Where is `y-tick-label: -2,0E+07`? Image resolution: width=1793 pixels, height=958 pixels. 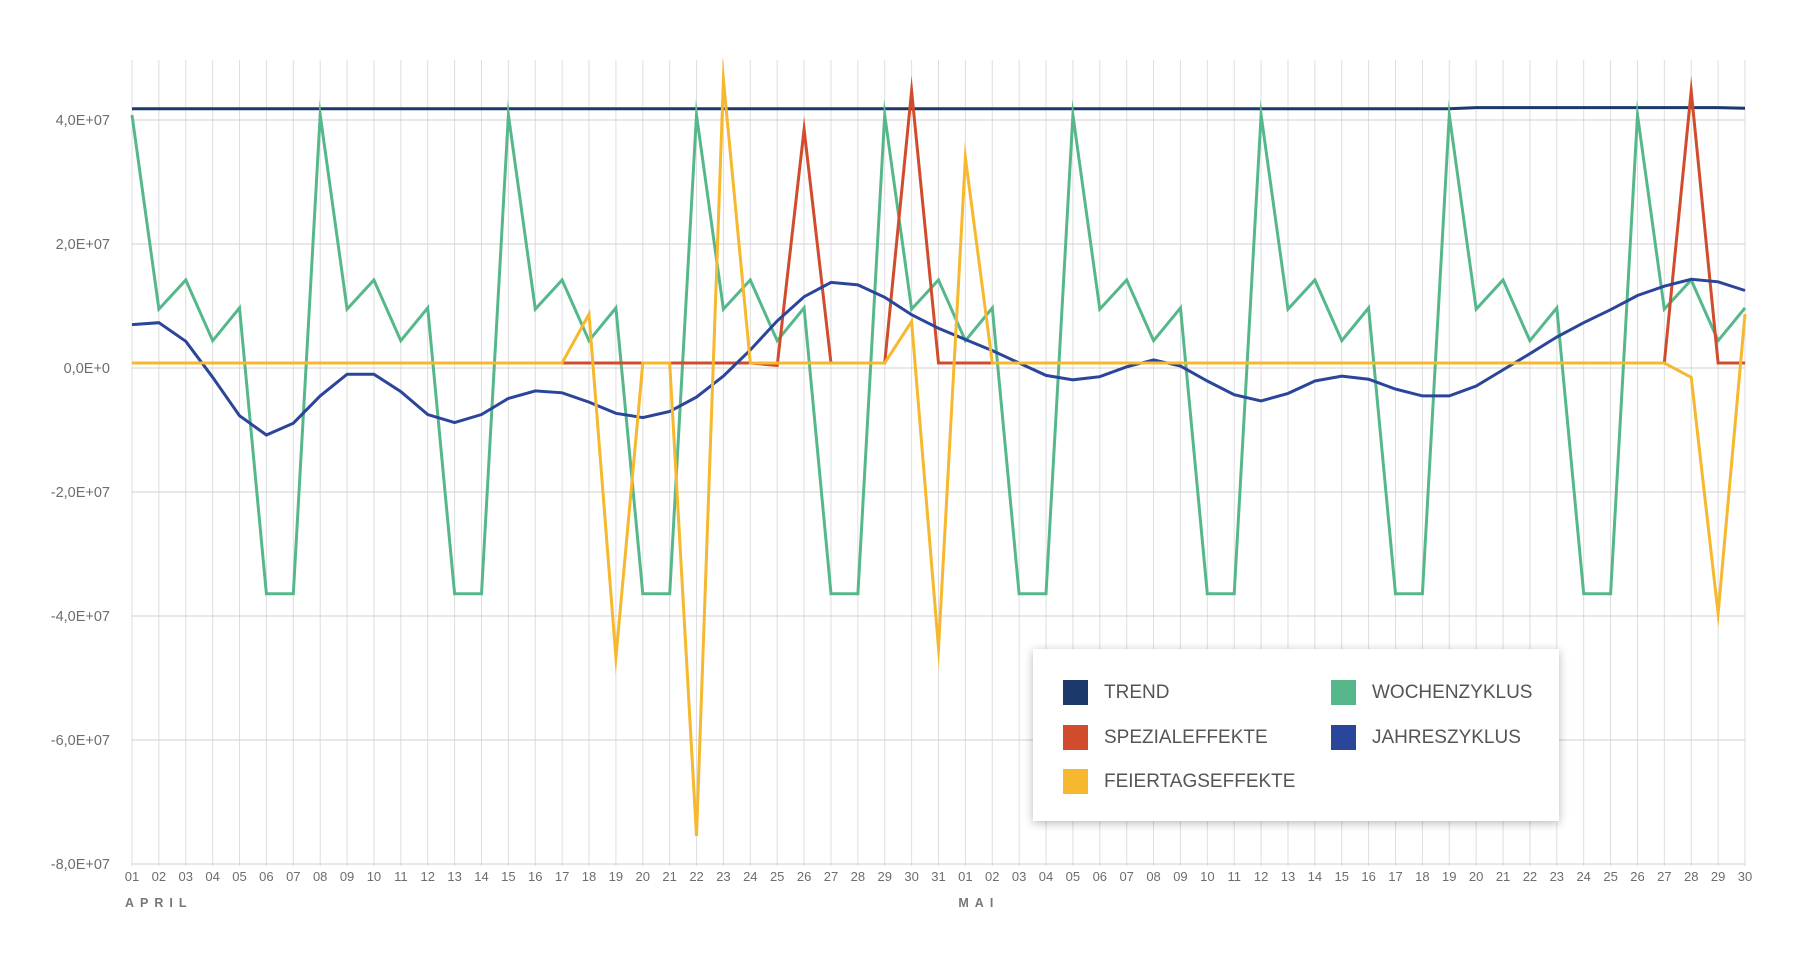
y-tick-label: -2,0E+07 is located at coordinates (80, 493).